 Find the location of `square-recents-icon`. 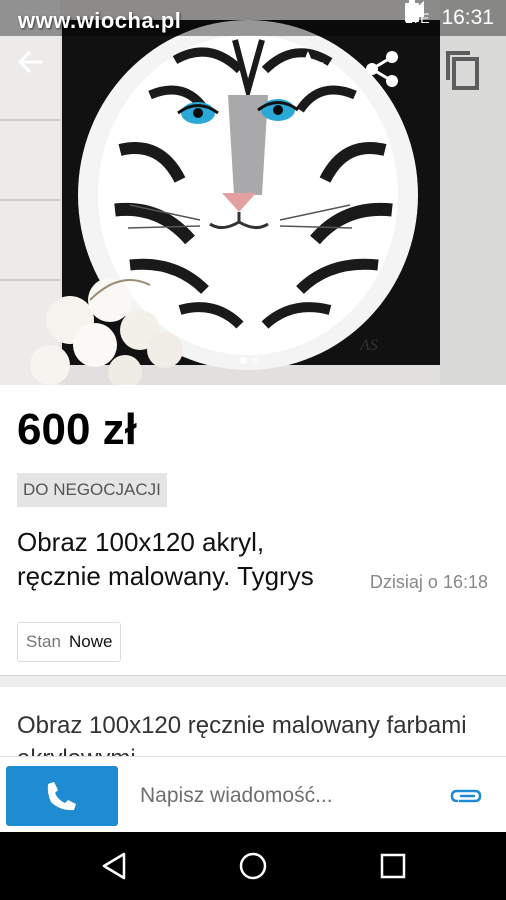

square-recents-icon is located at coordinates (393, 866).